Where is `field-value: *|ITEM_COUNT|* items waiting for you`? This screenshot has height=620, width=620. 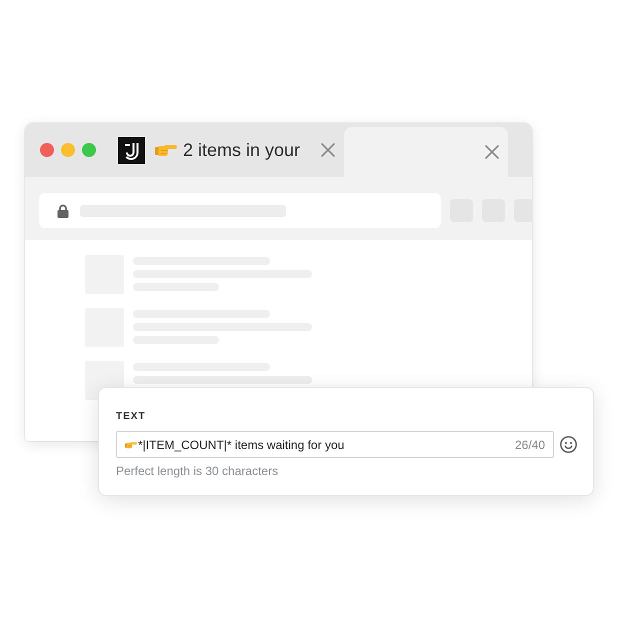
field-value: *|ITEM_COUNT|* items waiting for you is located at coordinates (241, 445).